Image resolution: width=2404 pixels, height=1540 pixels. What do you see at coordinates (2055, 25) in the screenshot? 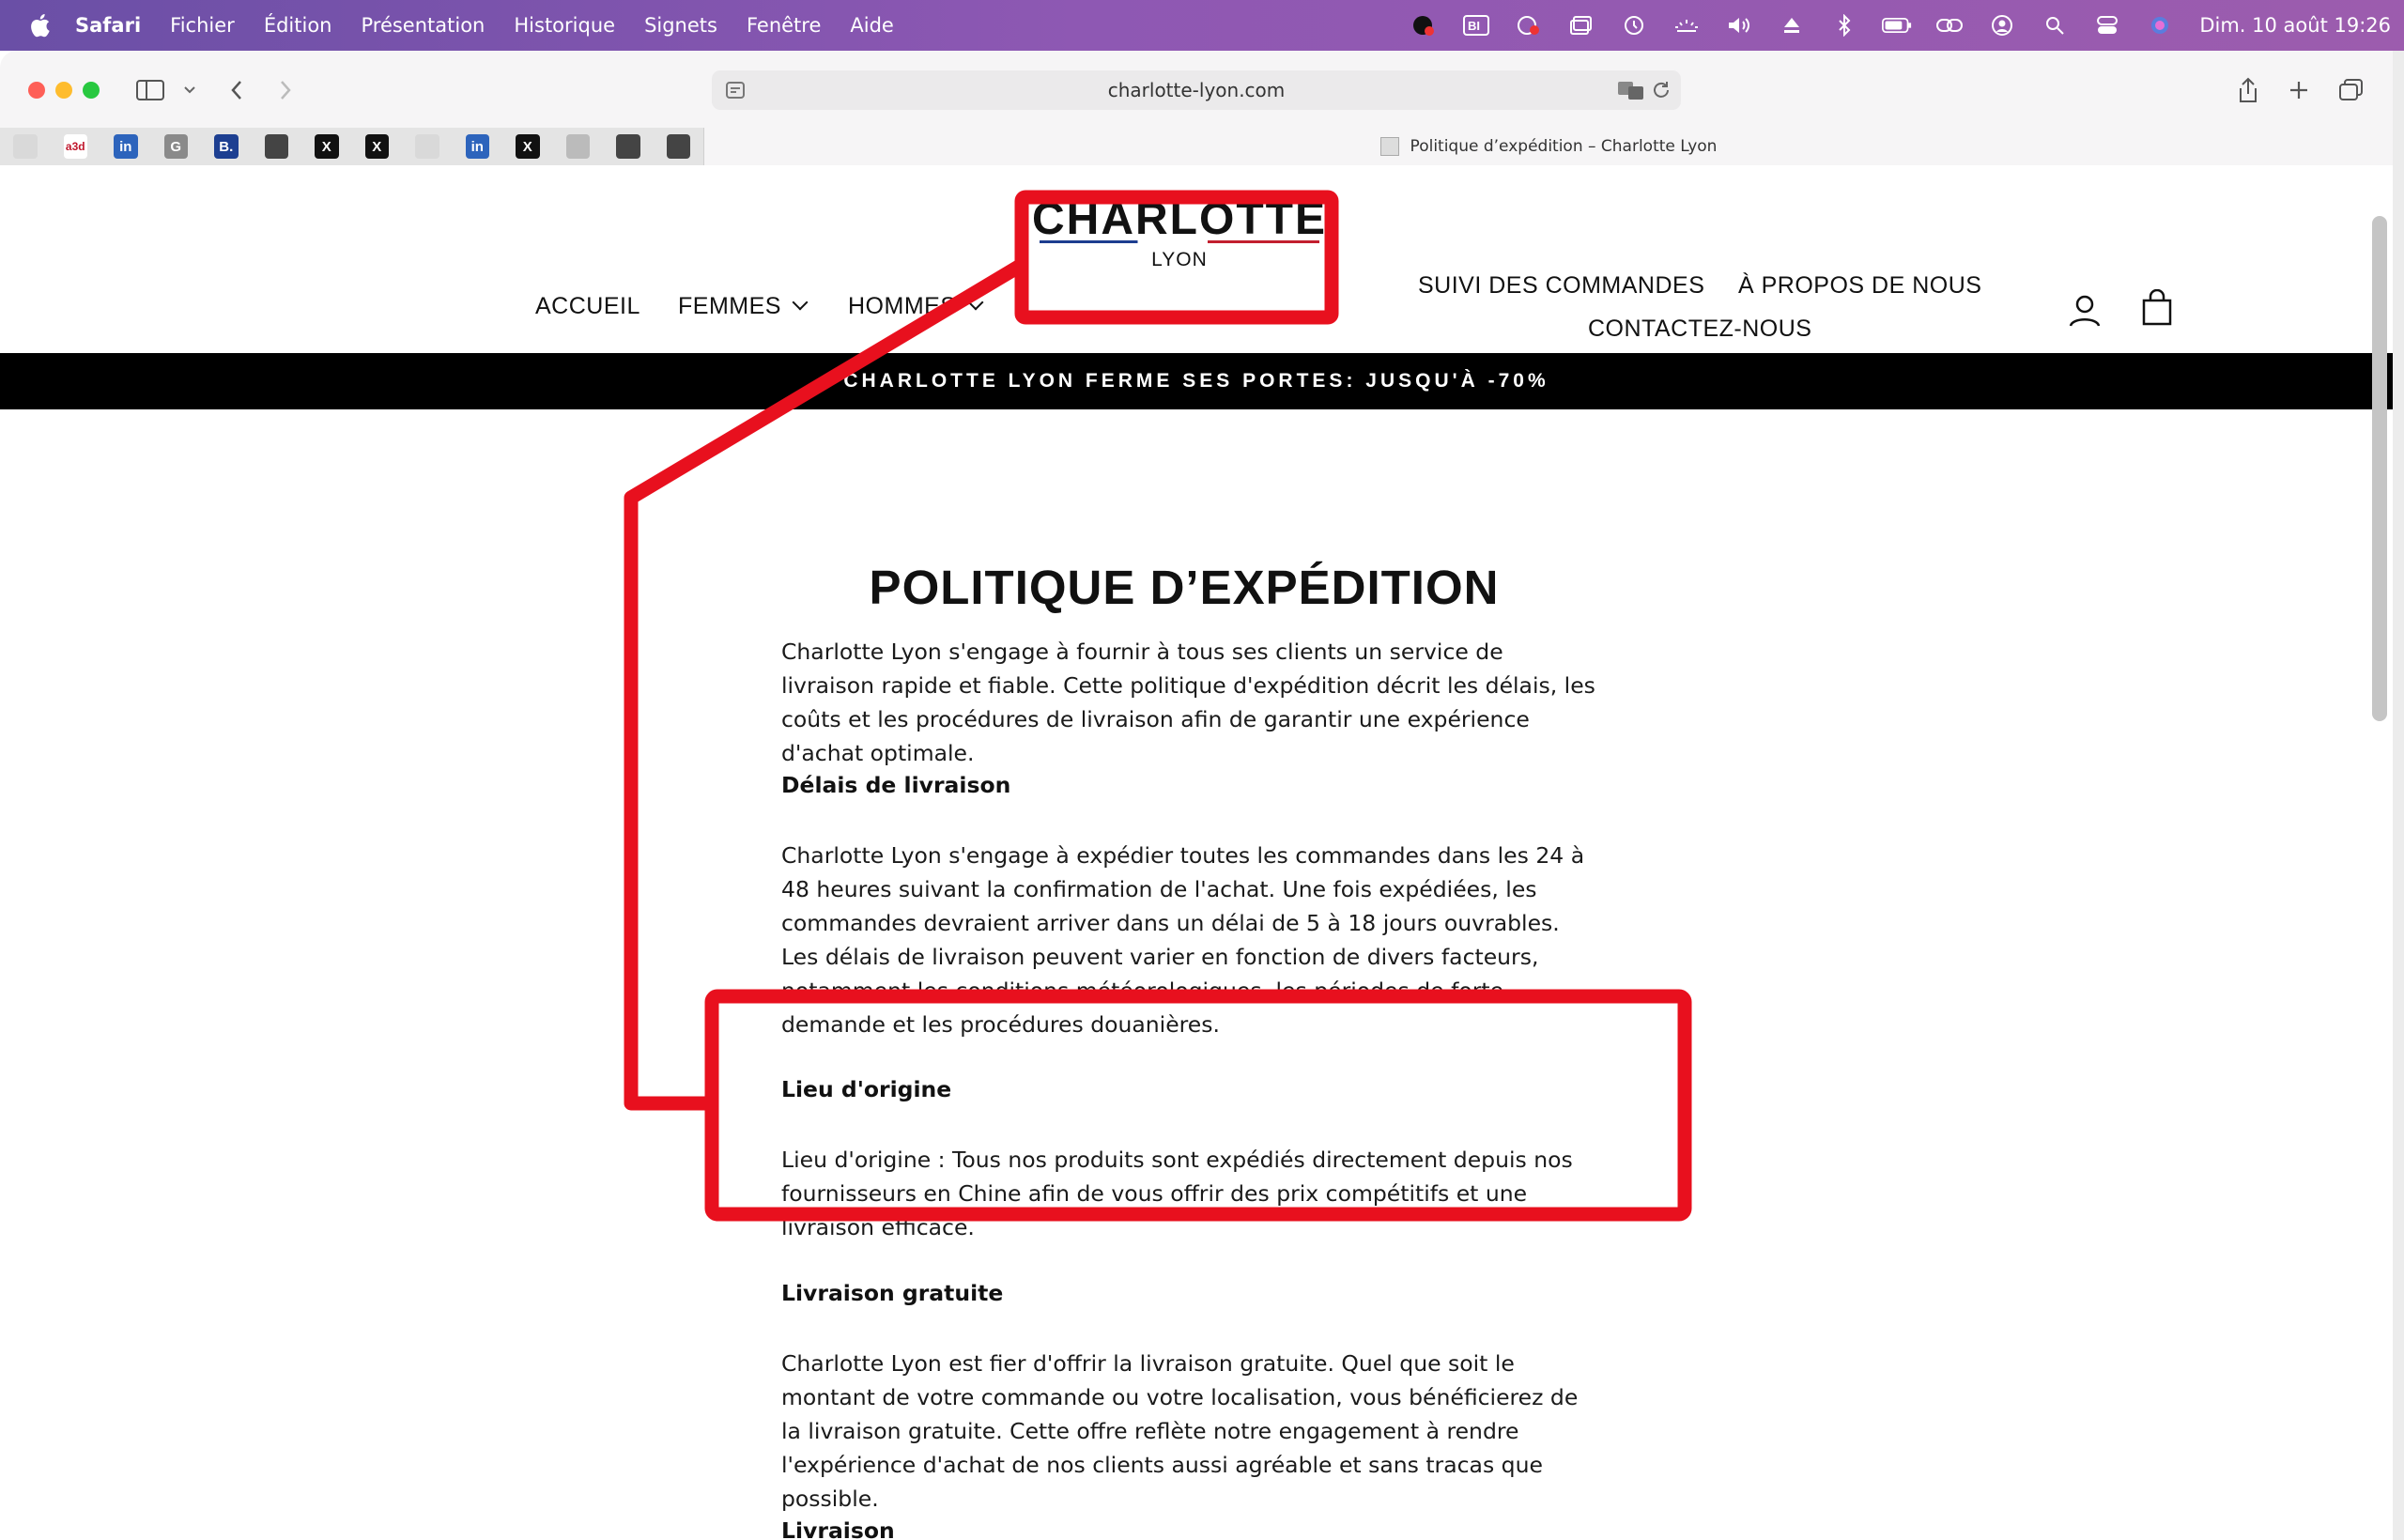
I see `search-icon` at bounding box center [2055, 25].